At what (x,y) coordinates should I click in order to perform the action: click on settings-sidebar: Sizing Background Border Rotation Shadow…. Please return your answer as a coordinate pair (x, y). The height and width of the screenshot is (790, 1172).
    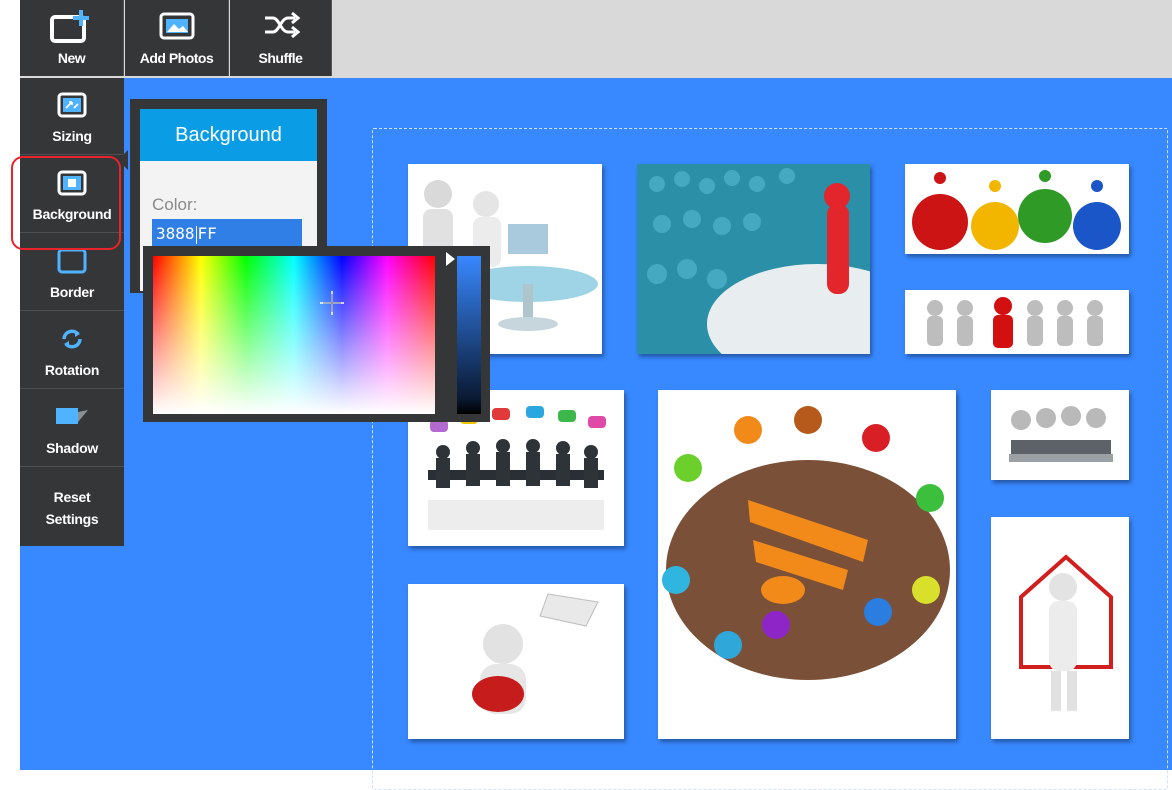
    Looking at the image, I should click on (72, 312).